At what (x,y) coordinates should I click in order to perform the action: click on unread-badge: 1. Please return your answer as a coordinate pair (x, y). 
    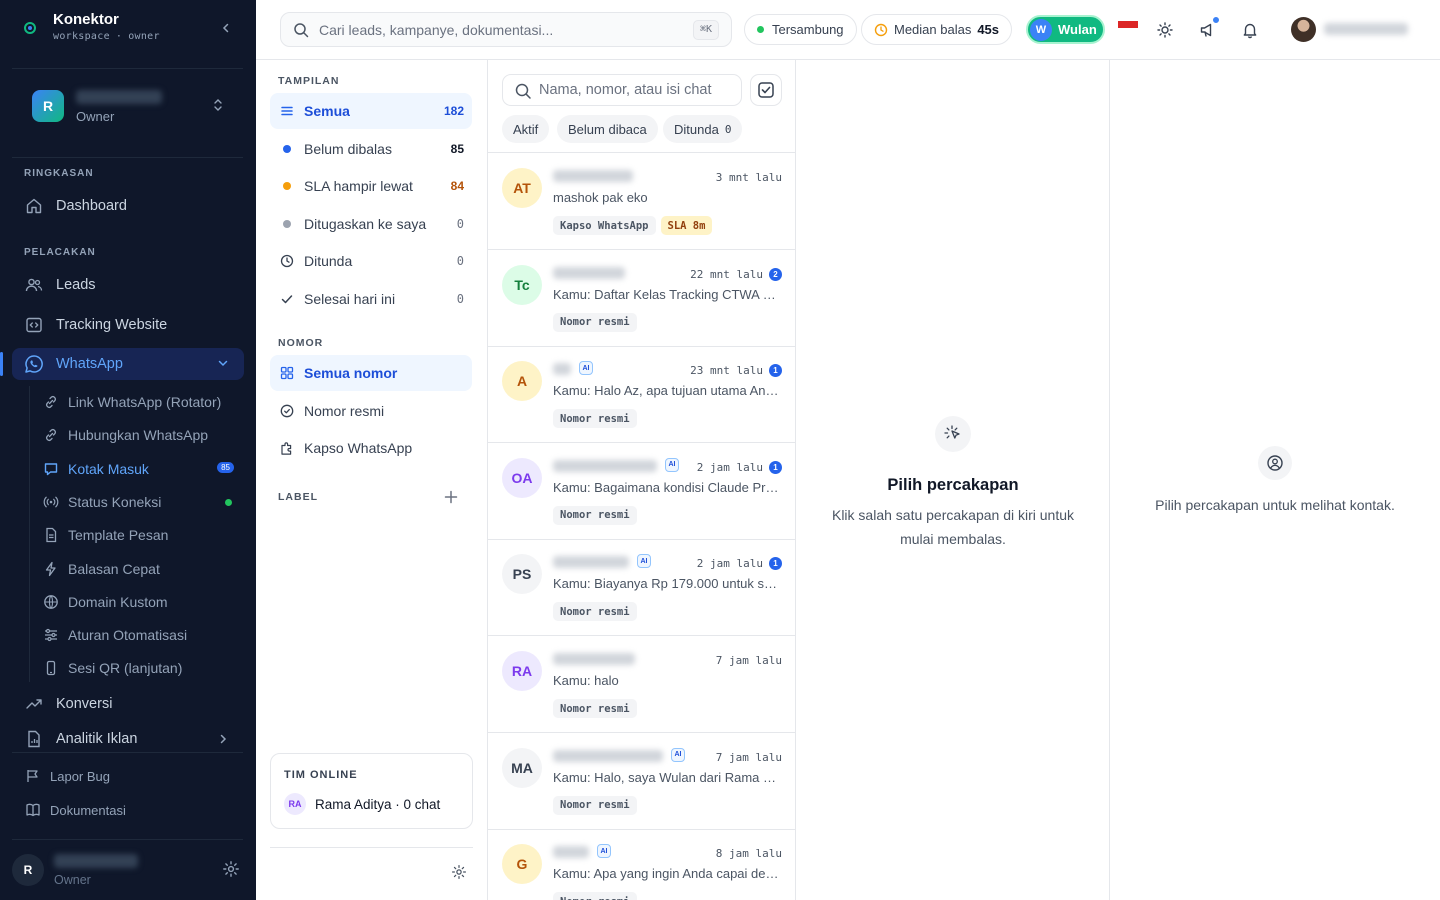
    Looking at the image, I should click on (775, 371).